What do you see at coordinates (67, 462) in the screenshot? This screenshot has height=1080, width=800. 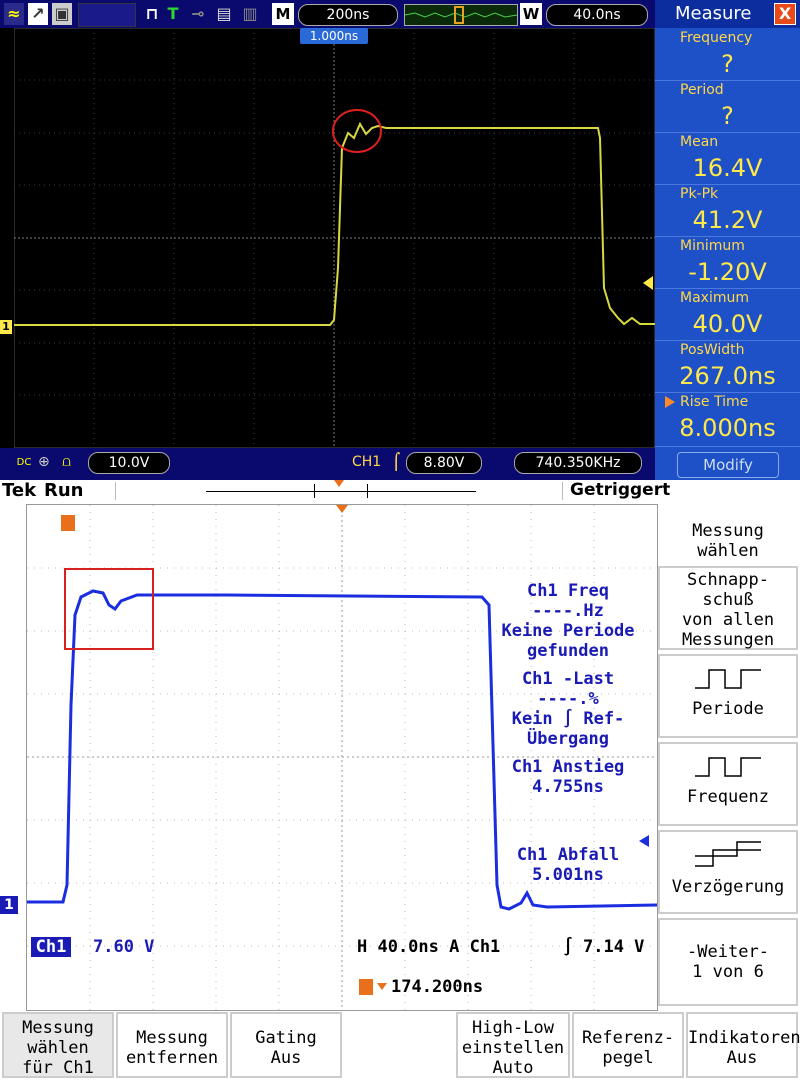 I see `probe-icon: ⩍` at bounding box center [67, 462].